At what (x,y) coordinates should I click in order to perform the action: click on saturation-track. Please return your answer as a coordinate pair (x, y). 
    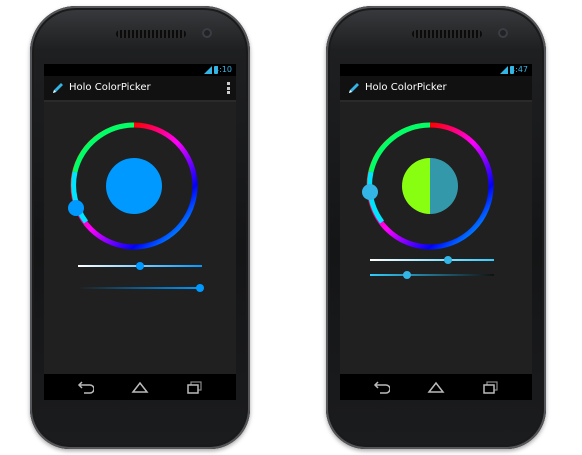
    Looking at the image, I should click on (432, 260).